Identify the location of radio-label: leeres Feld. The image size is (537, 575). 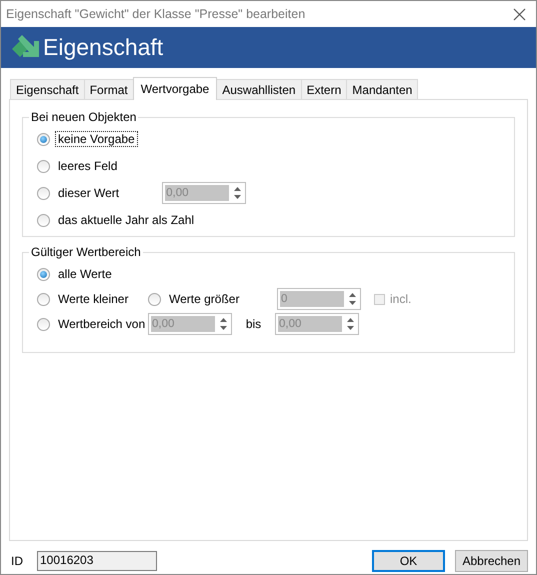
(87, 166).